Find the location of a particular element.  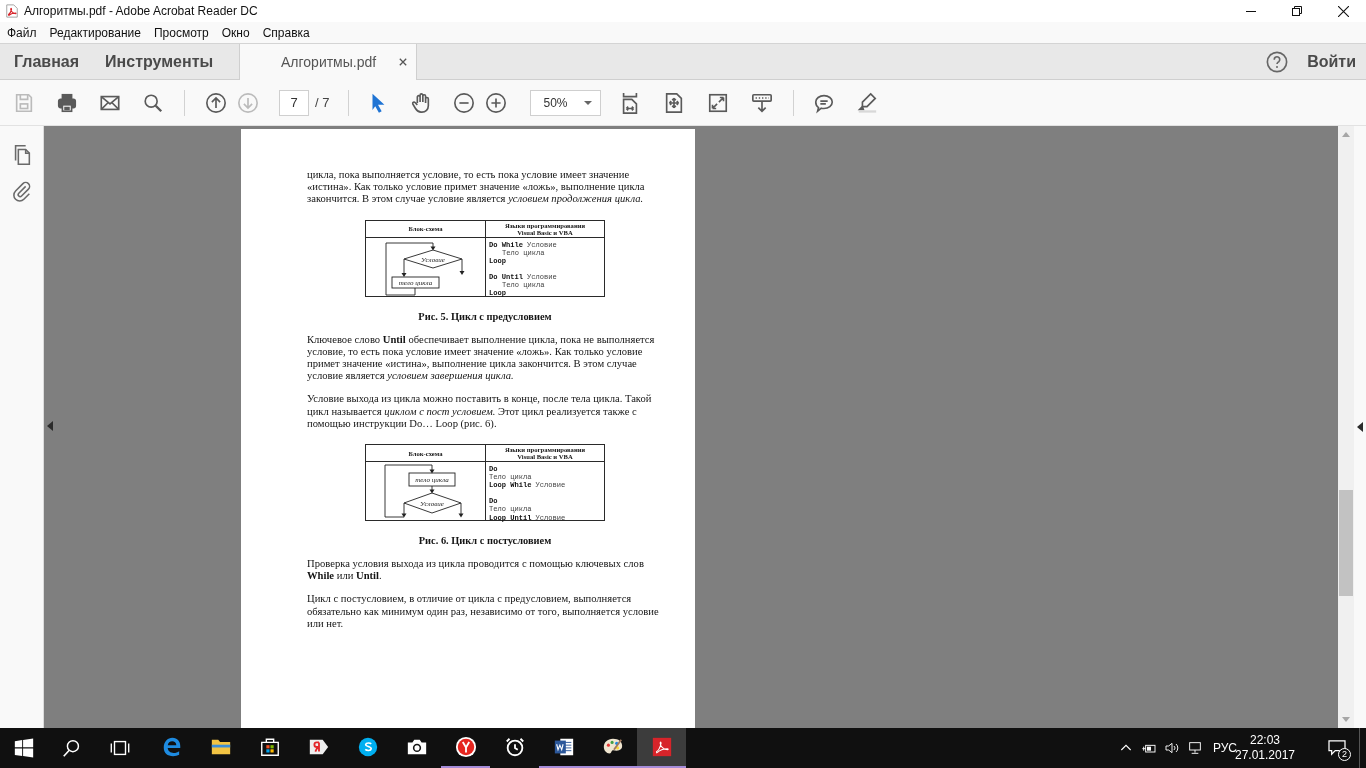

caret-left-icon is located at coordinates (1360, 427).